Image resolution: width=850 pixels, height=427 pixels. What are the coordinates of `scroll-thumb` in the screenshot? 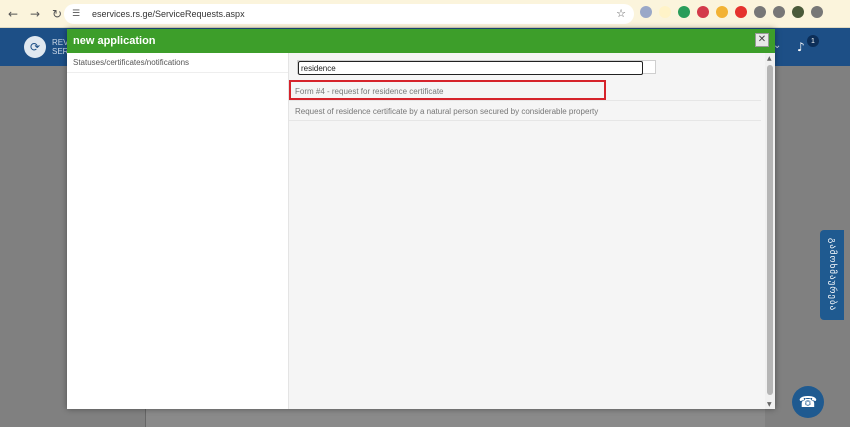 It's located at (770, 230).